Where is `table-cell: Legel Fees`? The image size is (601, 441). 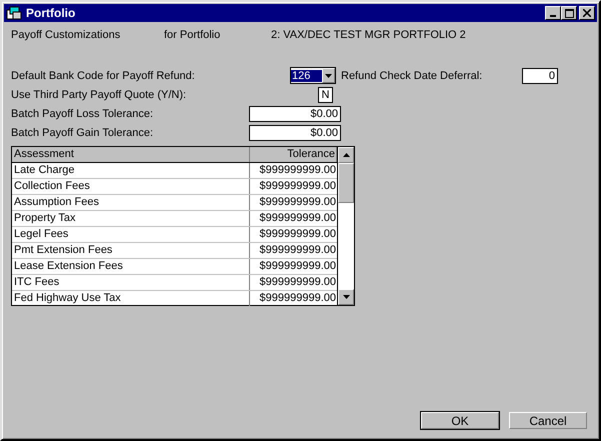
table-cell: Legel Fees is located at coordinates (131, 234).